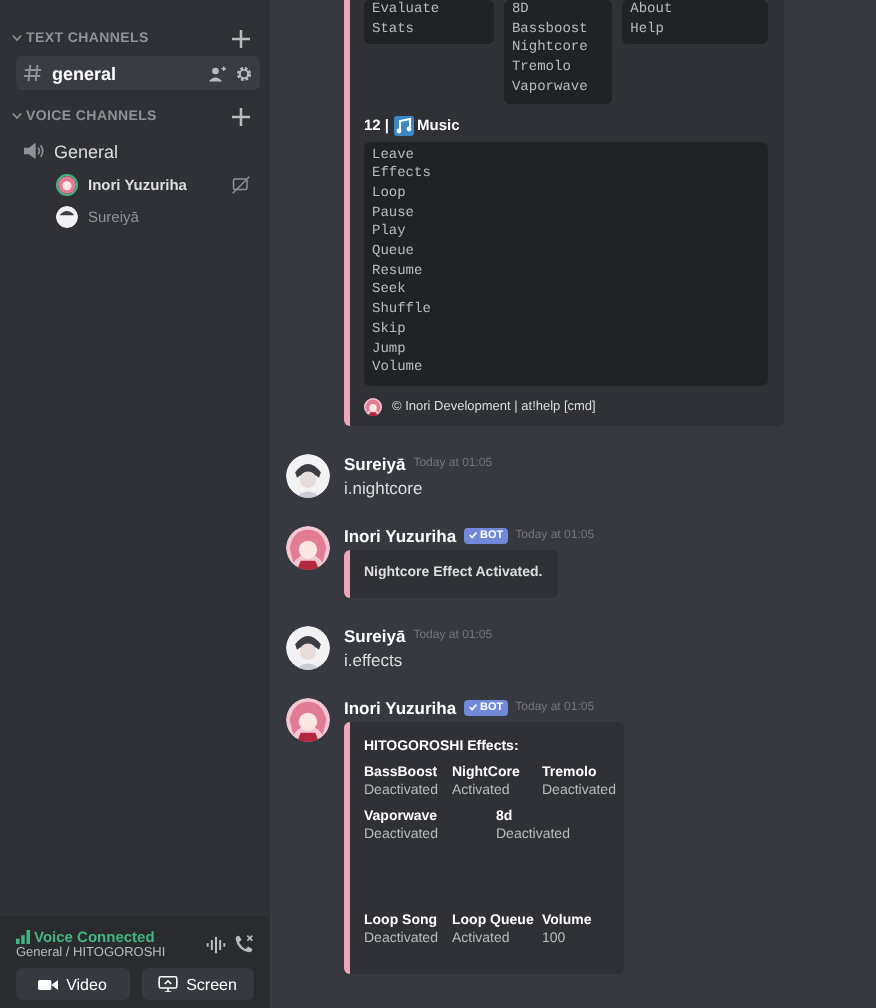  Describe the element at coordinates (48, 984) in the screenshot. I see `video-camera-icon` at that location.